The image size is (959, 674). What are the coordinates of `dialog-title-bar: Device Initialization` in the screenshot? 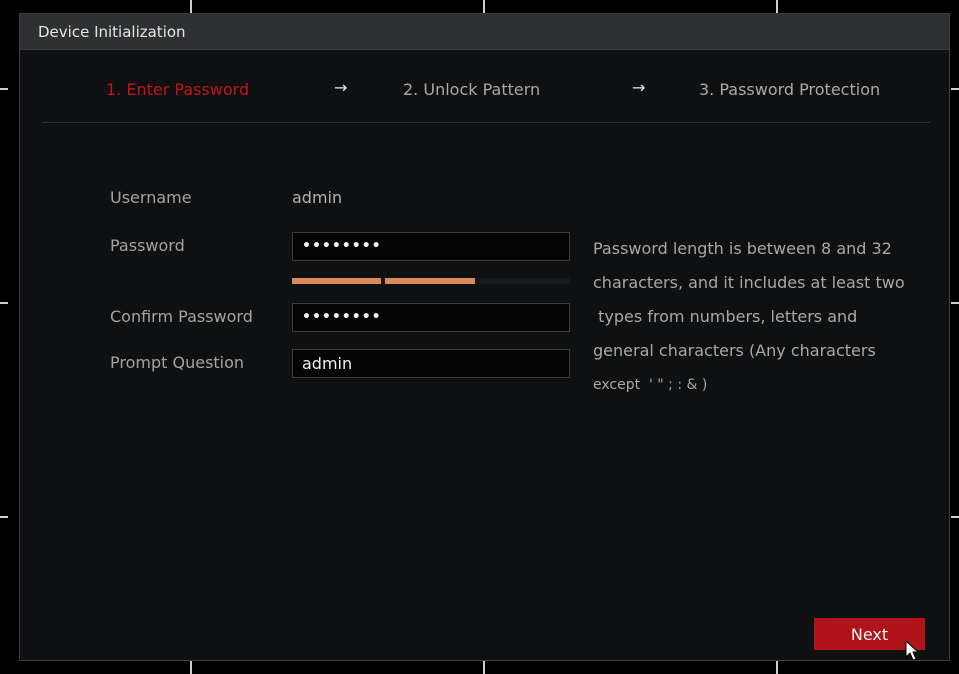 It's located at (484, 32).